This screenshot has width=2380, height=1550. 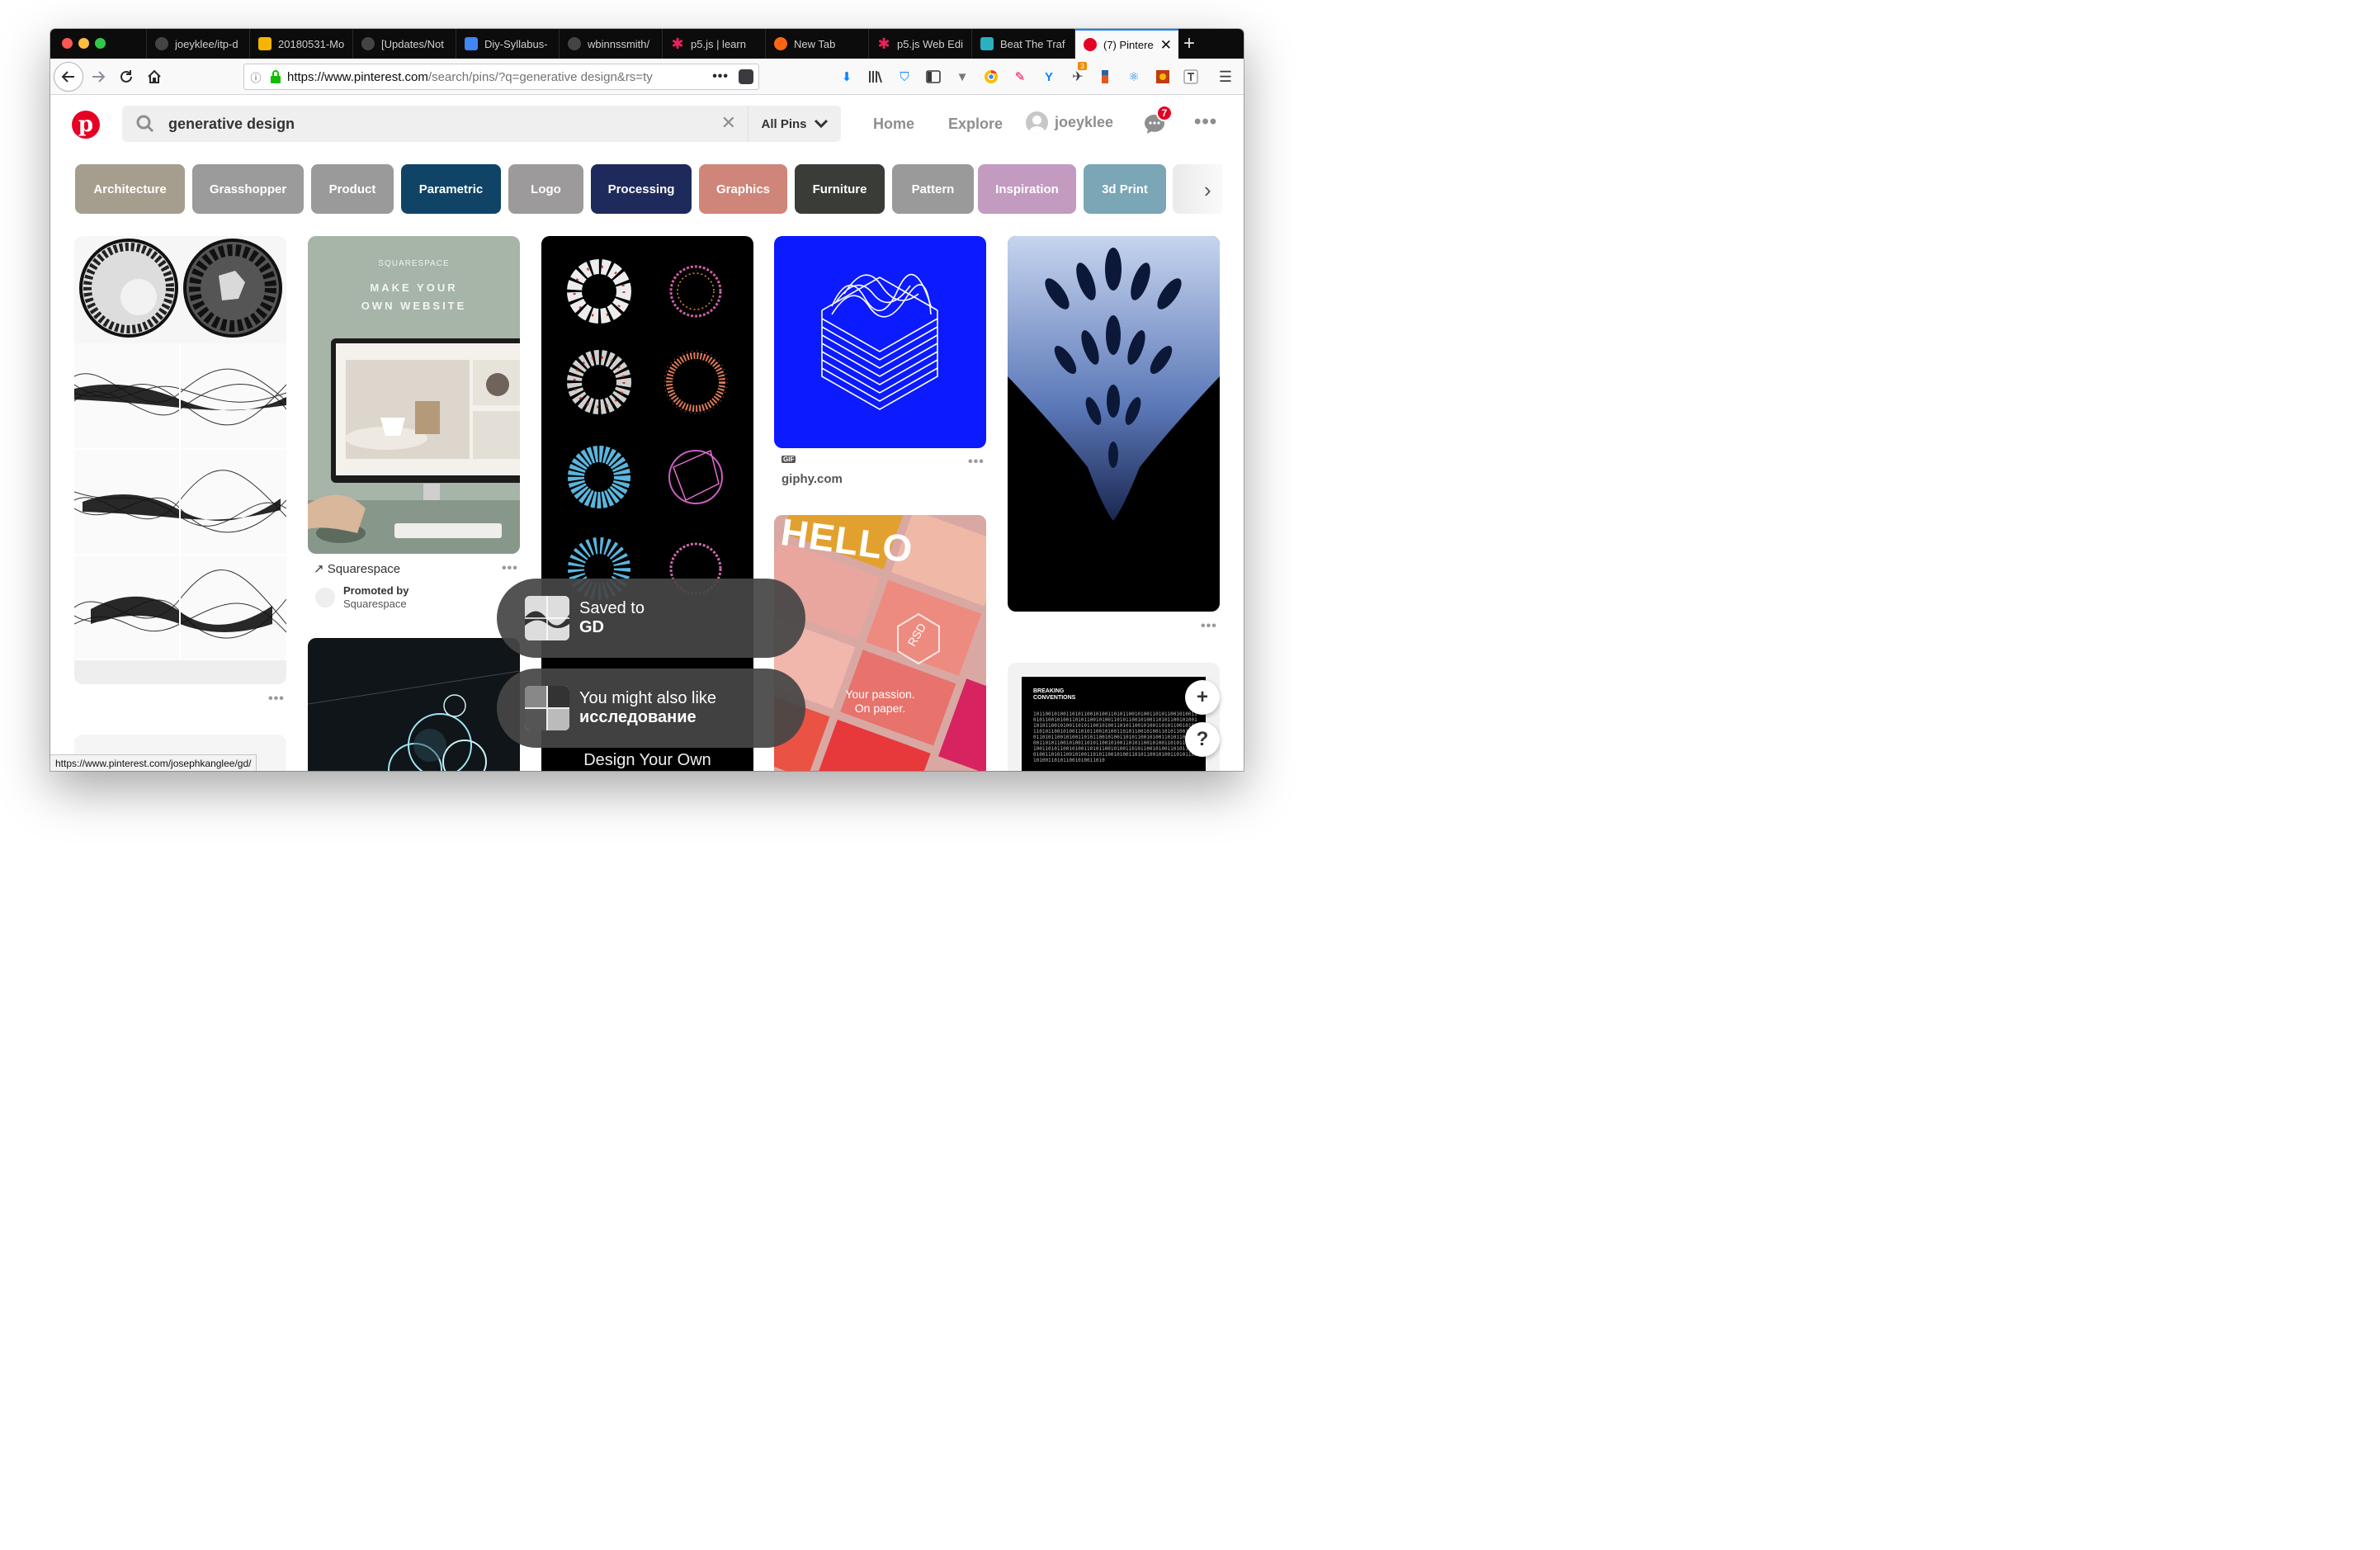 What do you see at coordinates (275, 76) in the screenshot?
I see `lock-icon` at bounding box center [275, 76].